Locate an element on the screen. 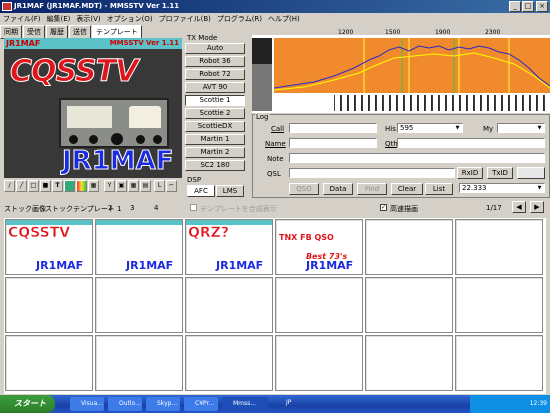 Image resolution: width=550 pixels, height=413 pixels. fill-rect-tool-icon: ■ is located at coordinates (45, 186).